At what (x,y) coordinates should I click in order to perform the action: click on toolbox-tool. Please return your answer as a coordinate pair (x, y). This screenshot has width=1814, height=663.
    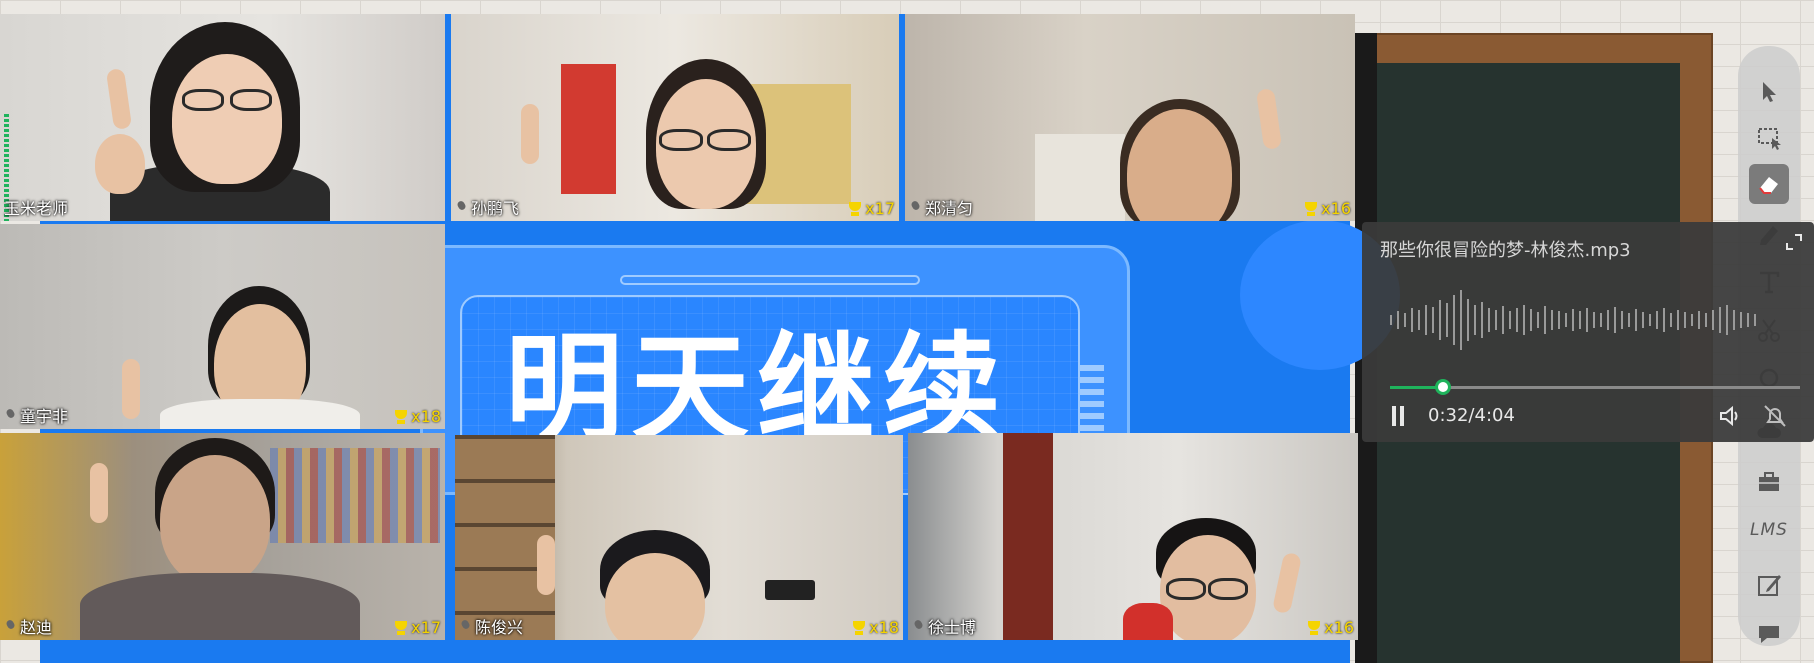
    Looking at the image, I should click on (1769, 482).